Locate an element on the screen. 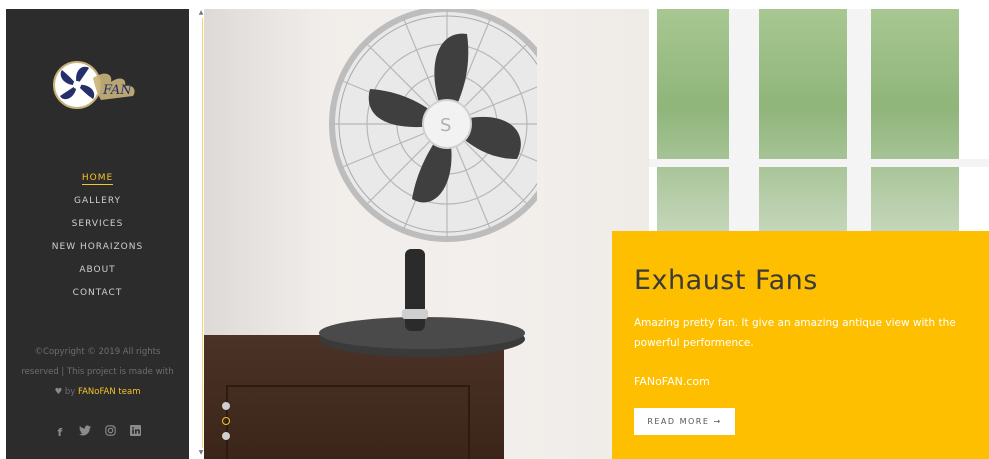 The height and width of the screenshot is (459, 989). nav-contact-label: CONTACT is located at coordinates (97, 293).